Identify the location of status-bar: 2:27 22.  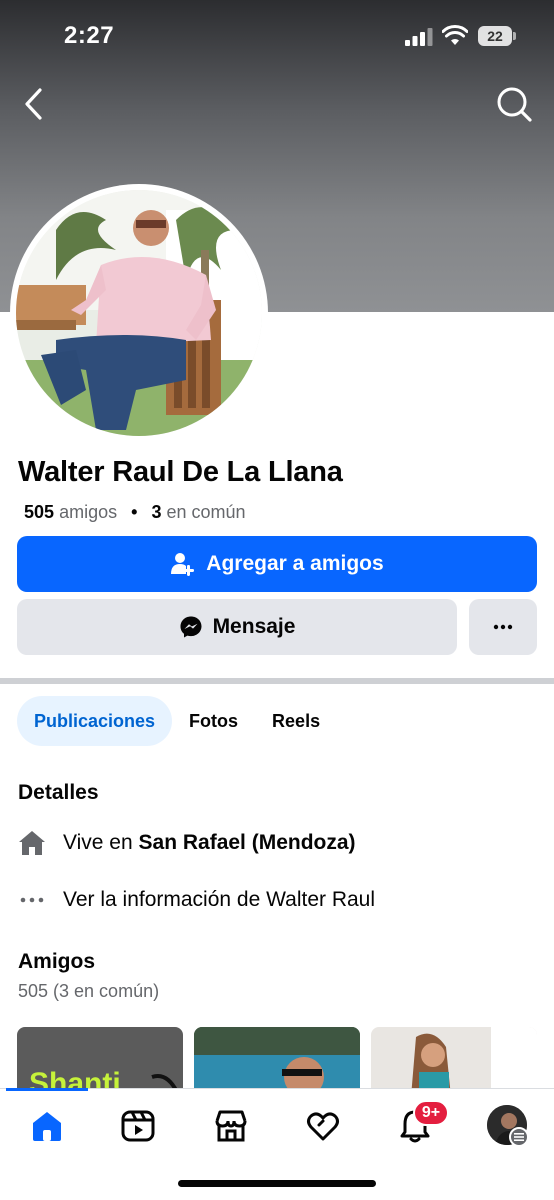
(277, 35).